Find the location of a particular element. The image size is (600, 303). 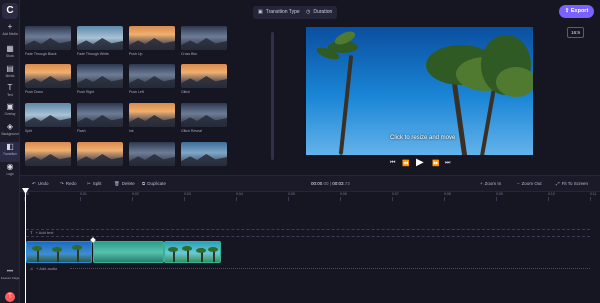

feature-flags-button: ••• Feature Flags is located at coordinates (10, 279).